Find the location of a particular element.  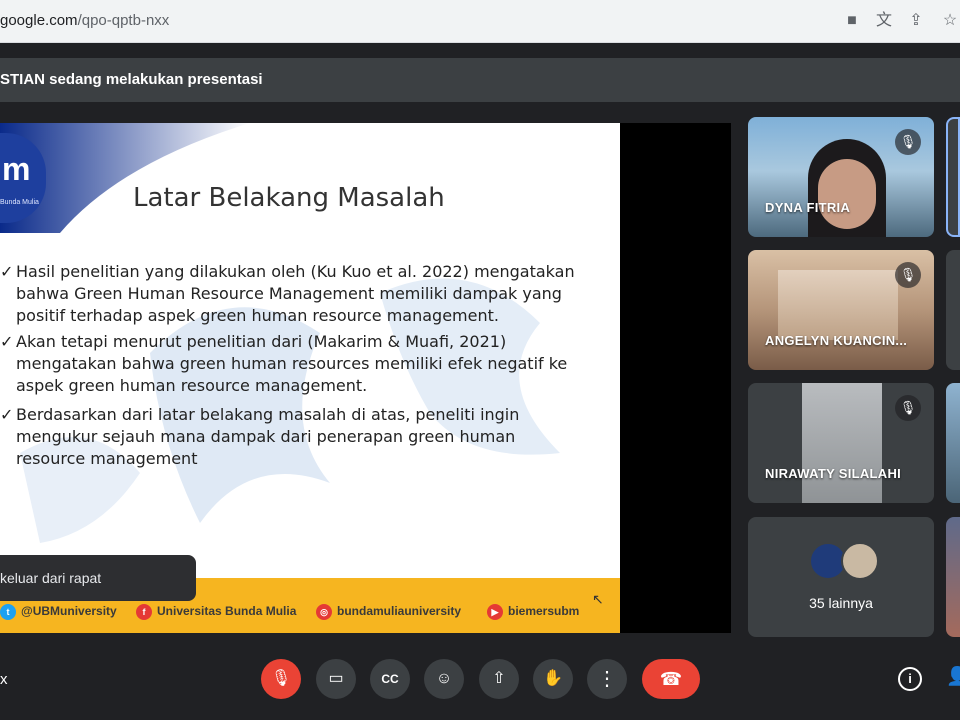

participant-tile: 🎙 NIRAWATY SILALAHI is located at coordinates (841, 443).